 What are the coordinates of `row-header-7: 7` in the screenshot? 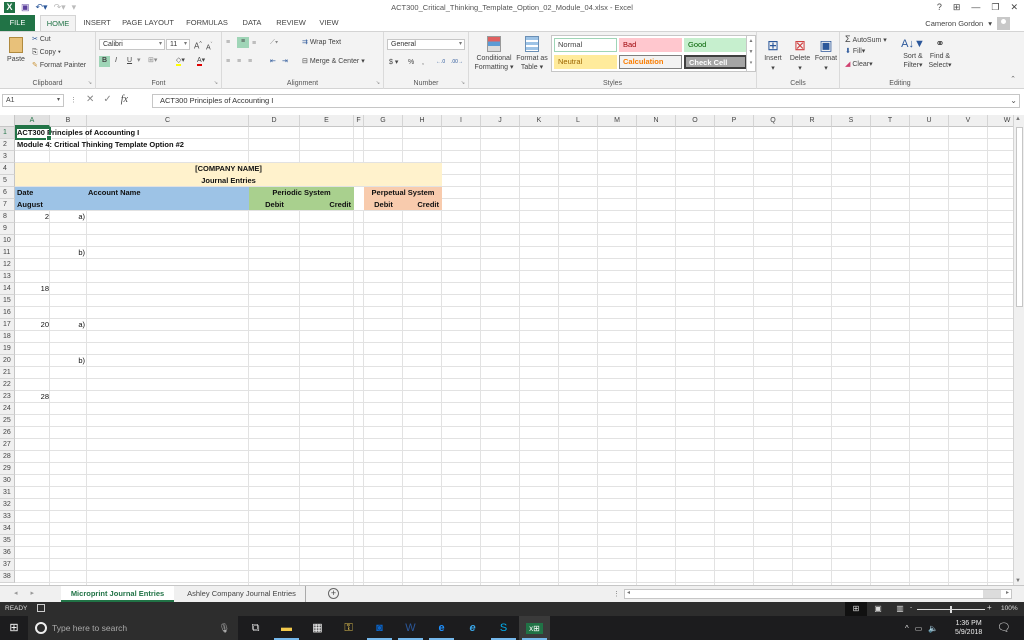 It's located at (7, 205).